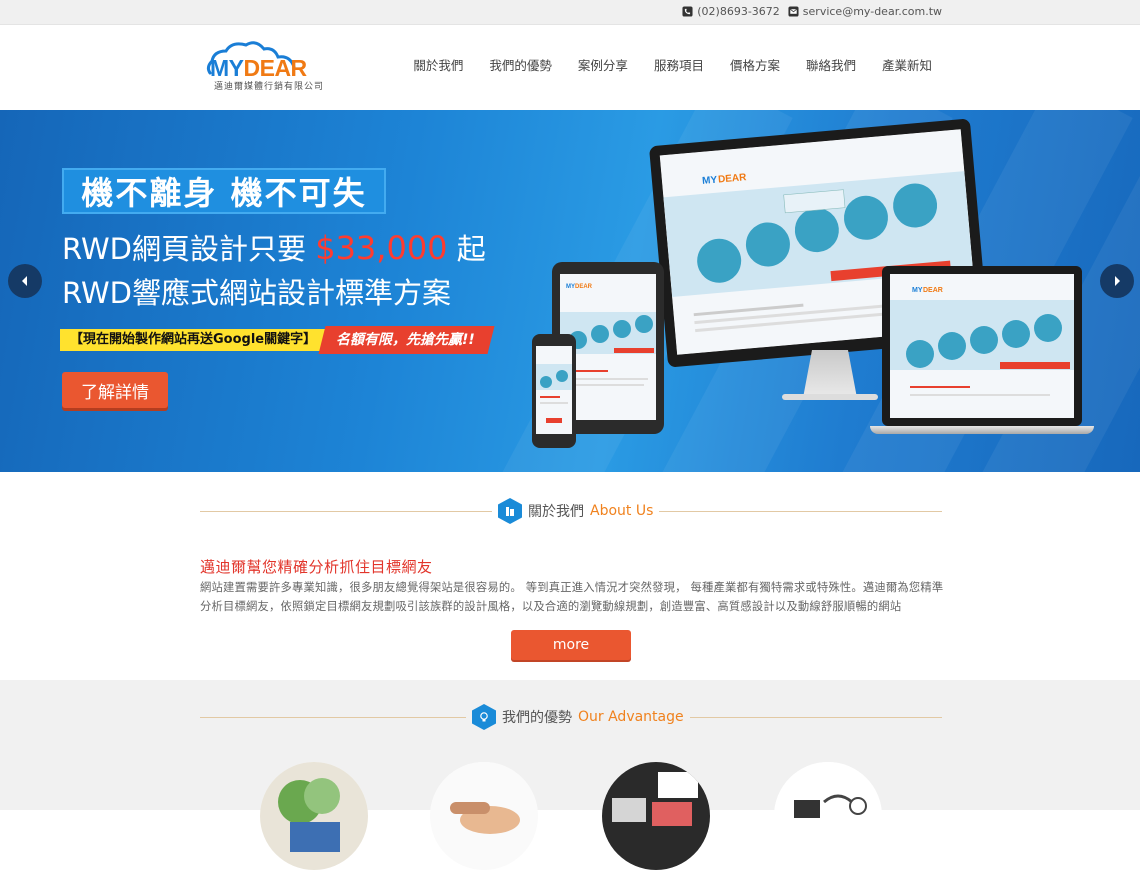  I want to click on about-title-zh: 關於我們, so click(556, 512).